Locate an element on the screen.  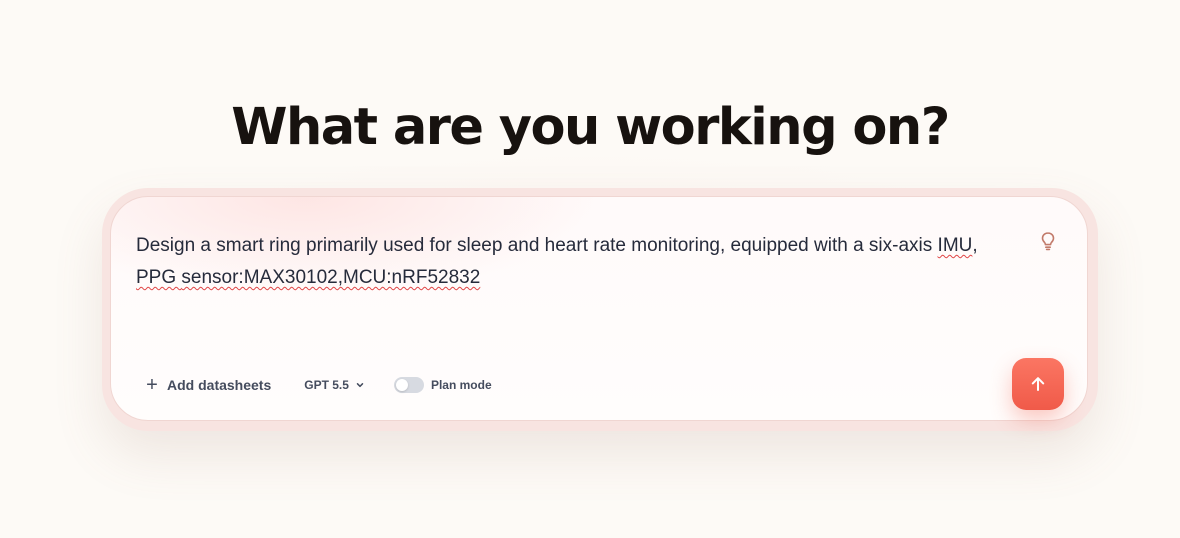
plus-icon: + is located at coordinates (152, 385).